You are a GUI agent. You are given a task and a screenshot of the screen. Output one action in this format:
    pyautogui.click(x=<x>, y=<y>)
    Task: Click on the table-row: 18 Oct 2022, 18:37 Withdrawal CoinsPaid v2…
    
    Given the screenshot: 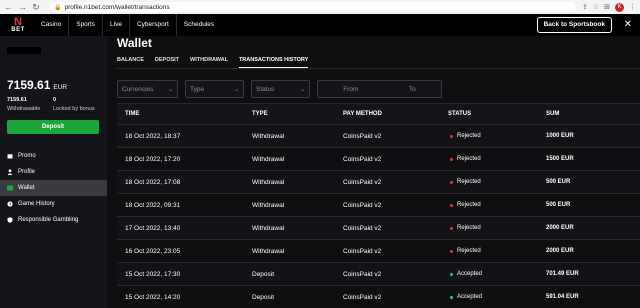 What is the action you would take?
    pyautogui.click(x=378, y=136)
    